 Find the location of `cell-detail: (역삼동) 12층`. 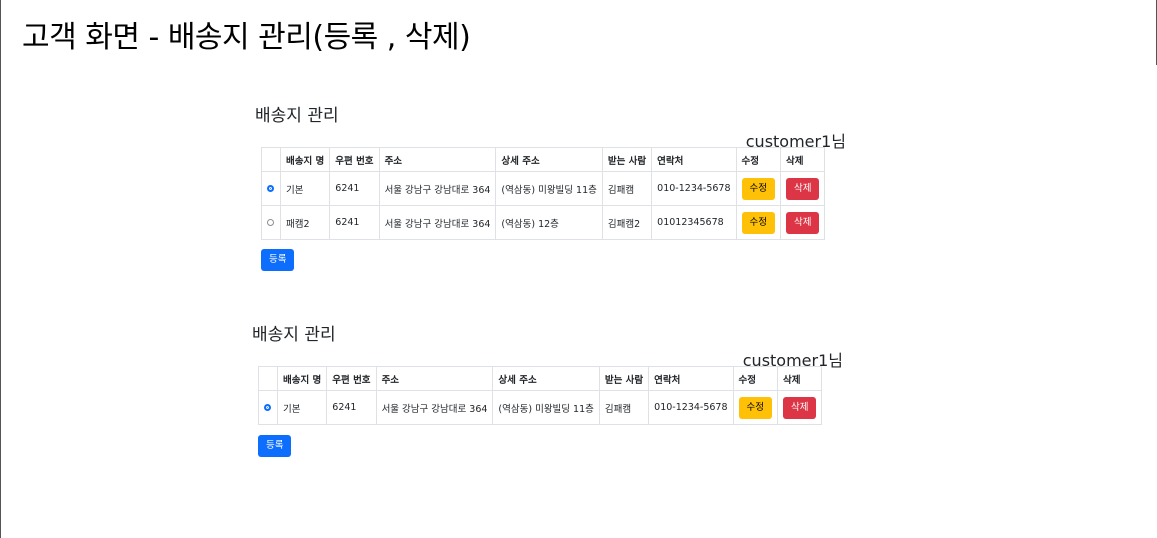

cell-detail: (역삼동) 12층 is located at coordinates (549, 222).